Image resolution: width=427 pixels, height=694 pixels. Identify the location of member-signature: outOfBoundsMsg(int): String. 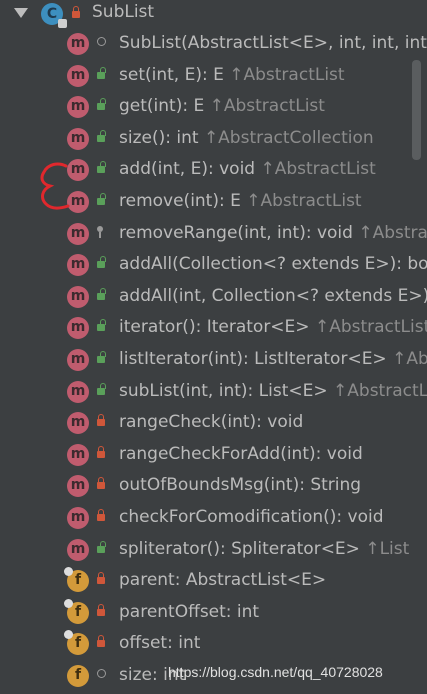
(240, 485).